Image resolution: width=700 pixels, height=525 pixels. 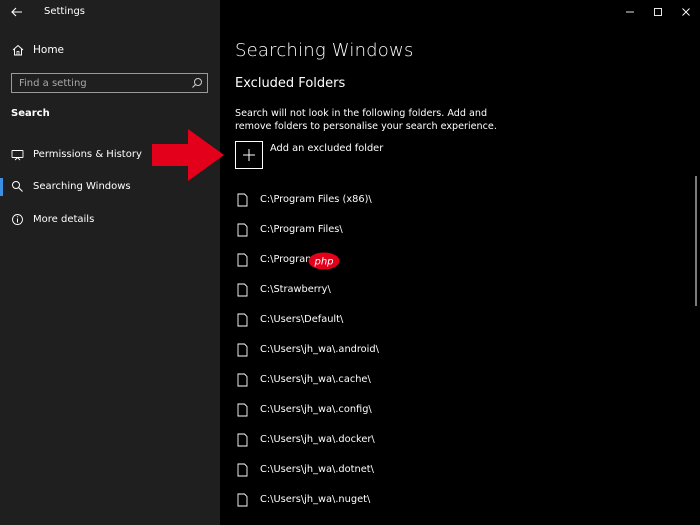 I want to click on close-icon, so click(x=686, y=12).